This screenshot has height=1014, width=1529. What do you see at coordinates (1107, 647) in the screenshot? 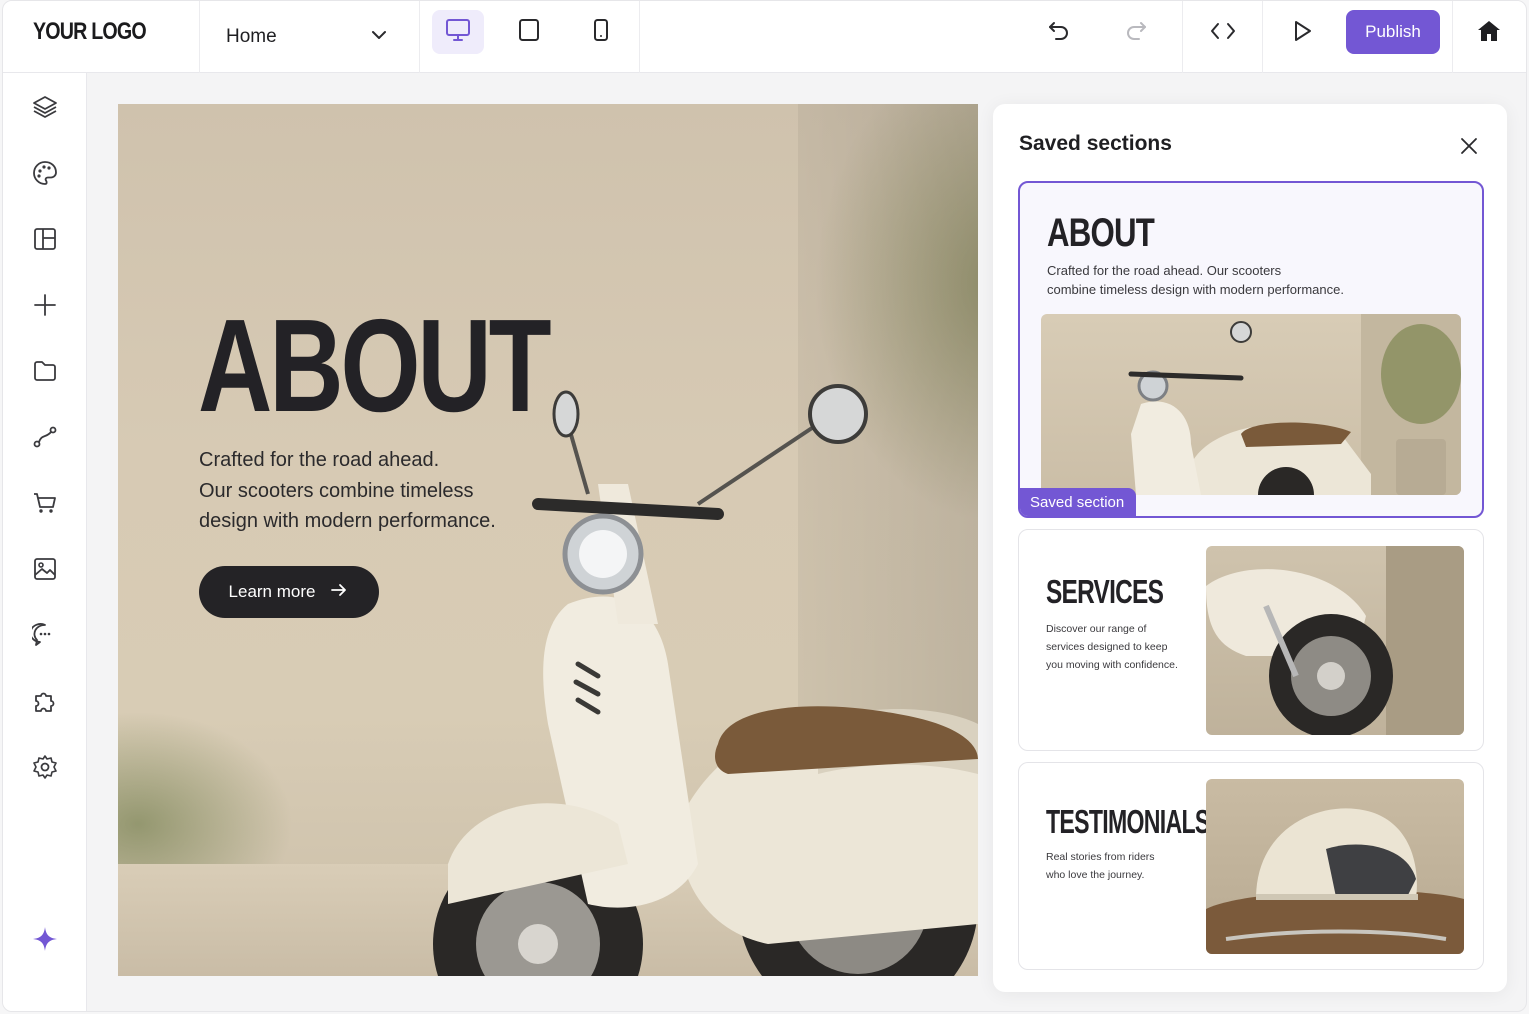
I see `card-text-line: services designed to keep` at bounding box center [1107, 647].